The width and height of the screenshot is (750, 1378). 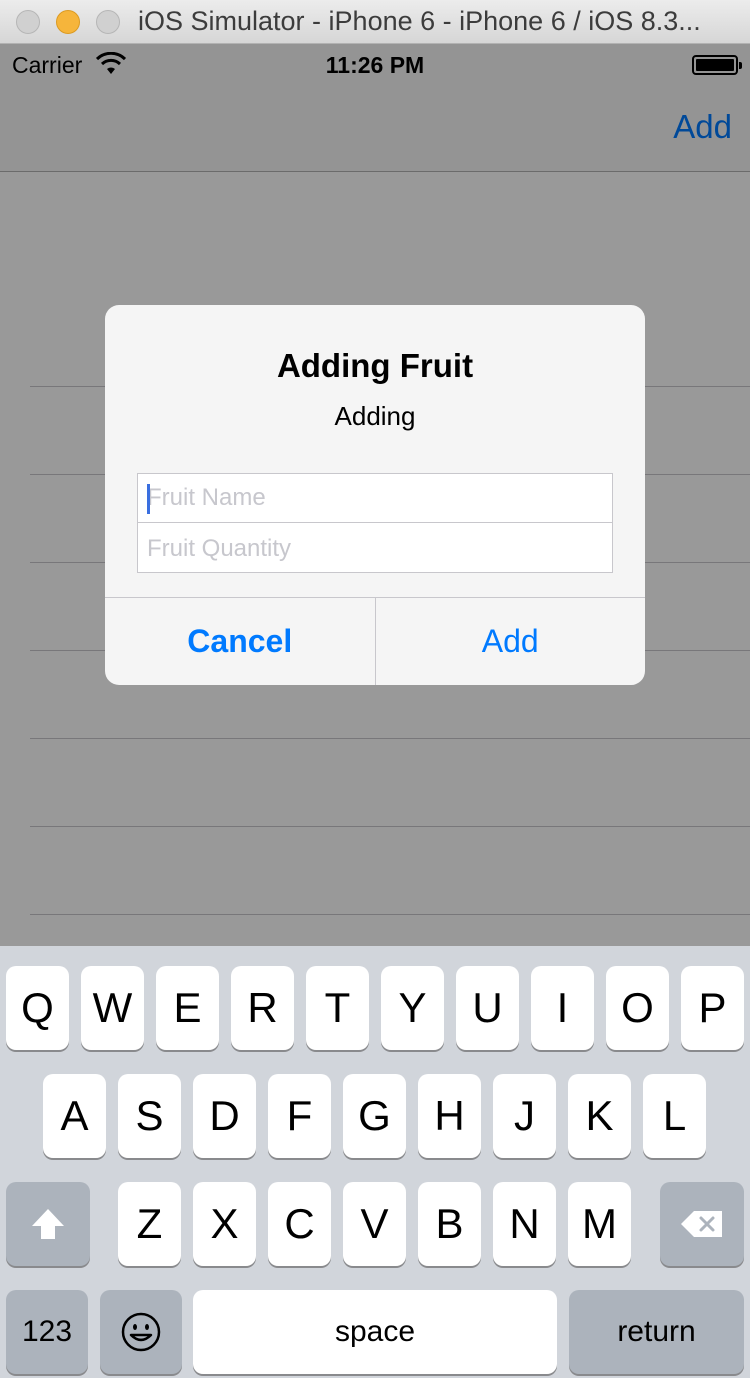 I want to click on key-o: O, so click(x=637, y=1008).